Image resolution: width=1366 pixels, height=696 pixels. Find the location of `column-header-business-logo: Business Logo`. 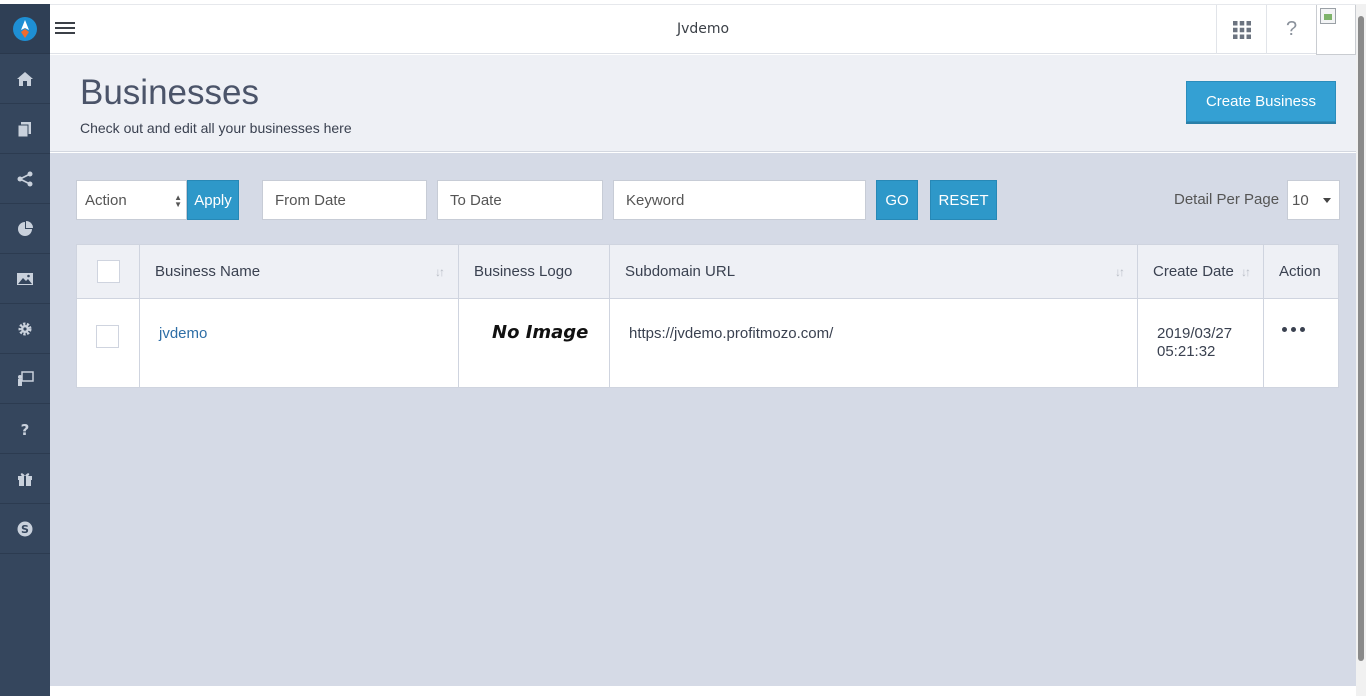

column-header-business-logo: Business Logo is located at coordinates (523, 271).